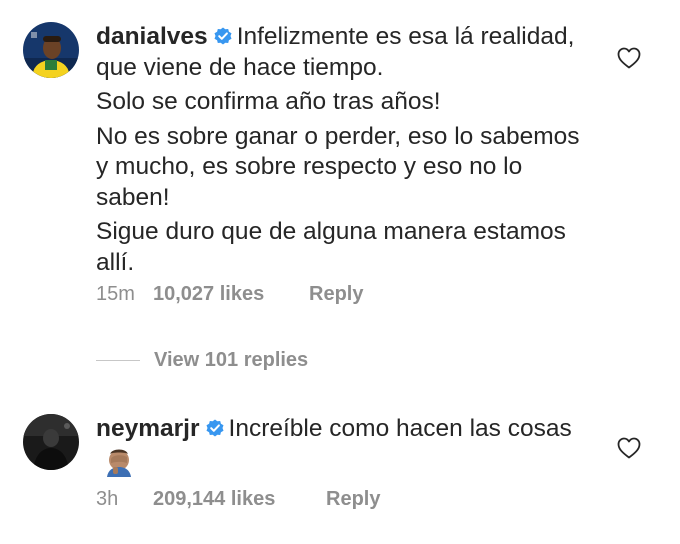  Describe the element at coordinates (152, 36) in the screenshot. I see `username: danialves` at that location.